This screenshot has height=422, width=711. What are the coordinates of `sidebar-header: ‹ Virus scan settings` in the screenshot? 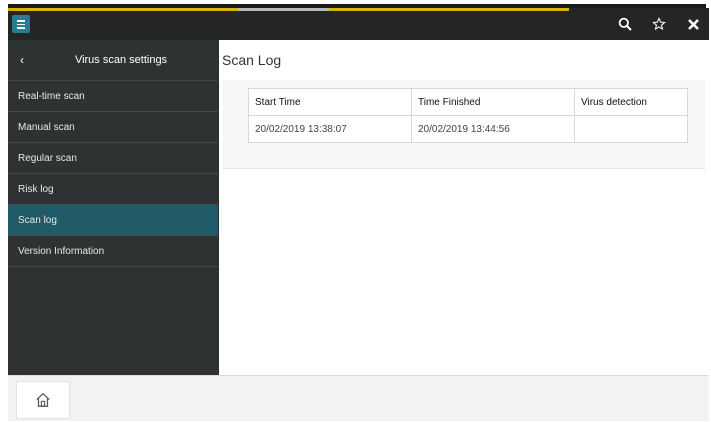 It's located at (113, 60).